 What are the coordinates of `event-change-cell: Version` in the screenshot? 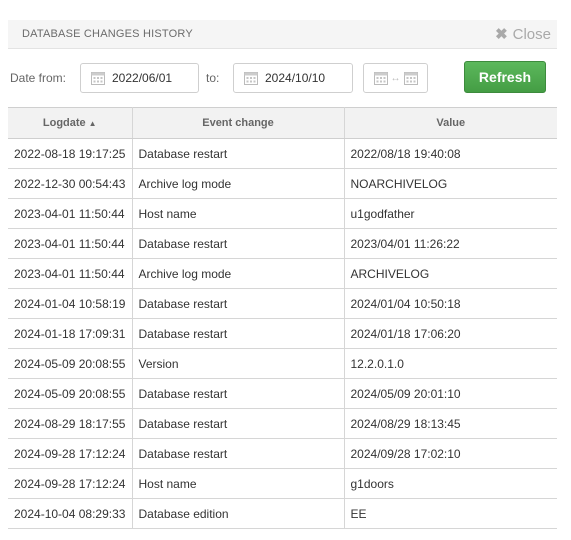 It's located at (238, 363).